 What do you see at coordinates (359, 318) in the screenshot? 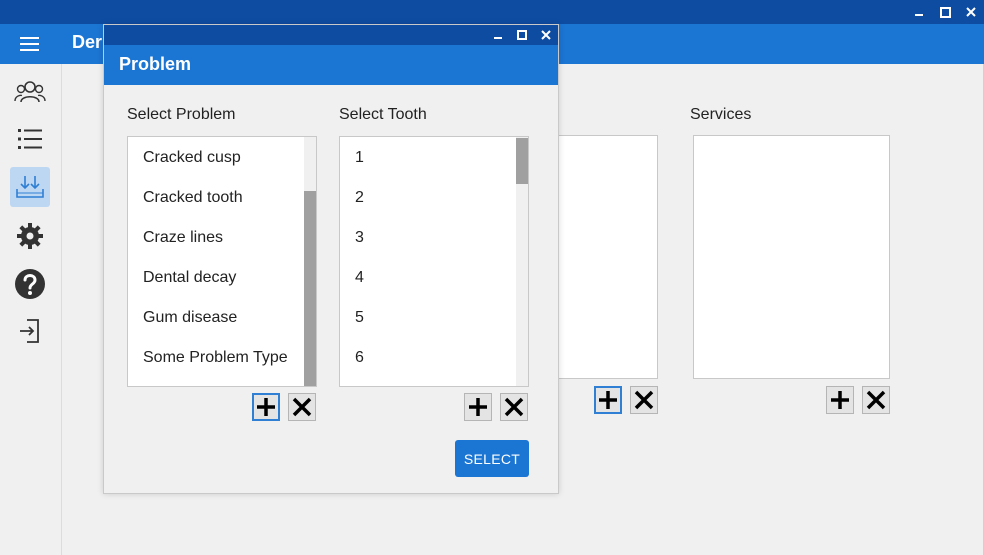
I see `list-item: 5` at bounding box center [359, 318].